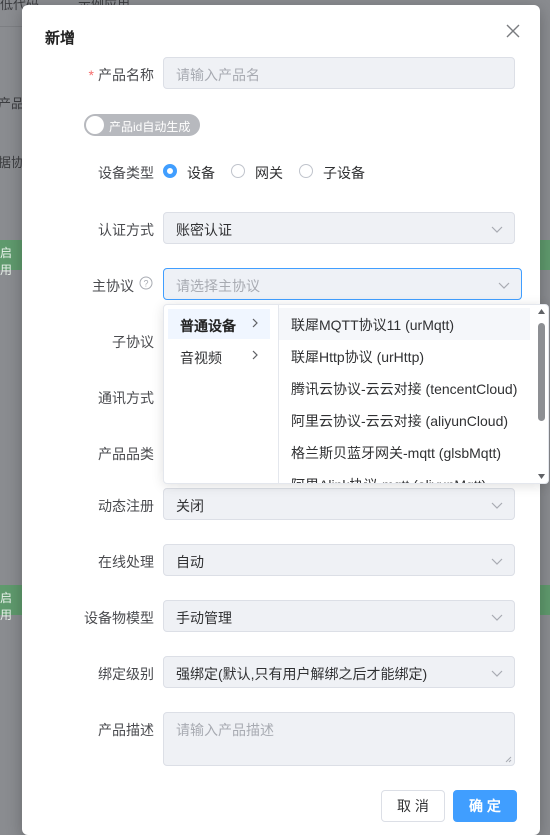 The image size is (550, 835). Describe the element at coordinates (342, 284) in the screenshot. I see `main-protocol-select: 请选择主协议` at that location.